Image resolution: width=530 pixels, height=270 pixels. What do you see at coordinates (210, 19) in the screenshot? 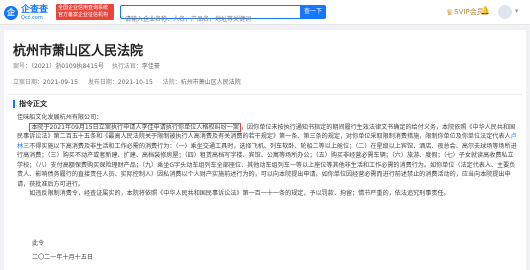
I see `search-input` at bounding box center [210, 19].